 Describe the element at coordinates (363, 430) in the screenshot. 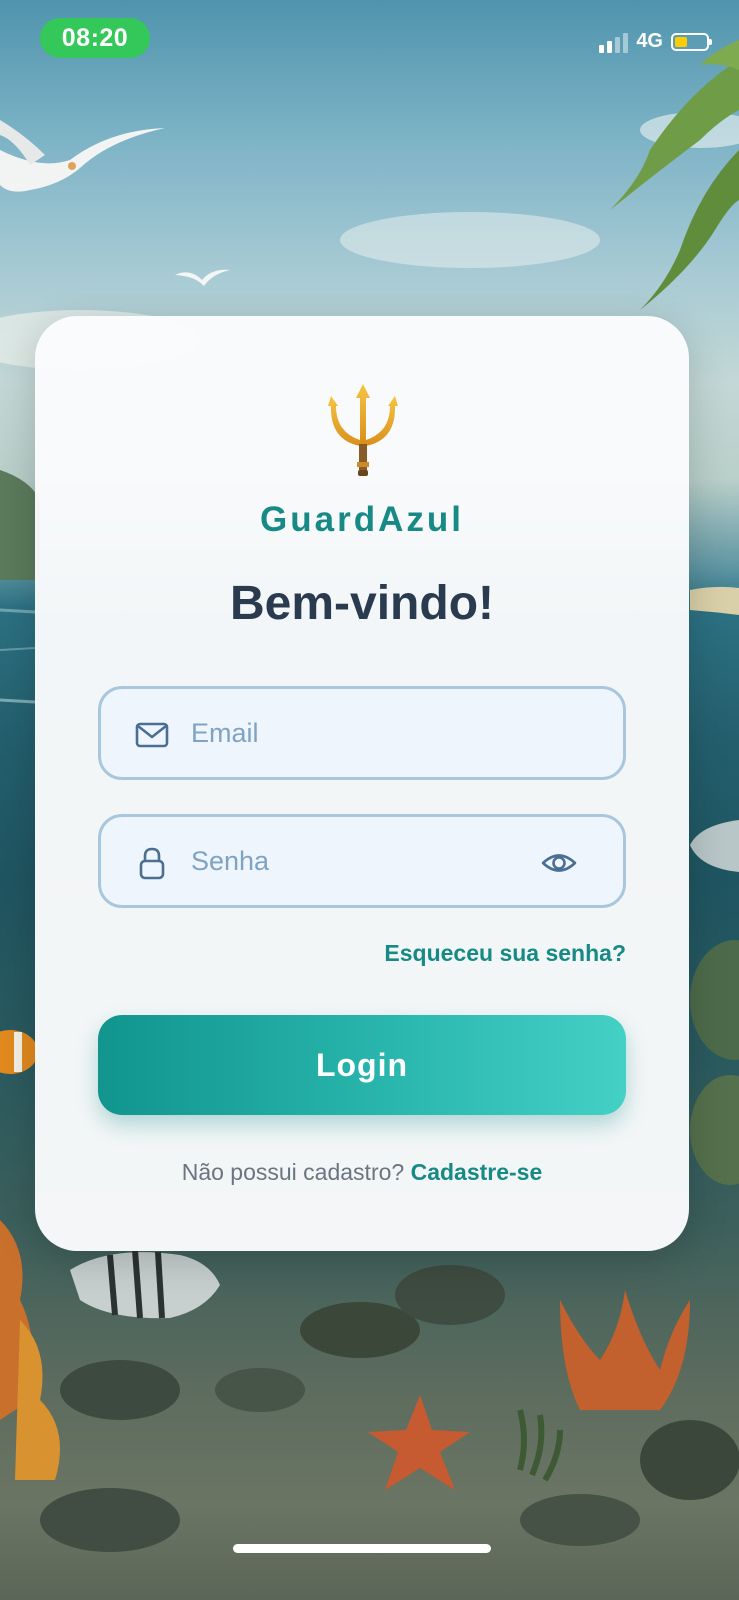

I see `trident-icon` at that location.